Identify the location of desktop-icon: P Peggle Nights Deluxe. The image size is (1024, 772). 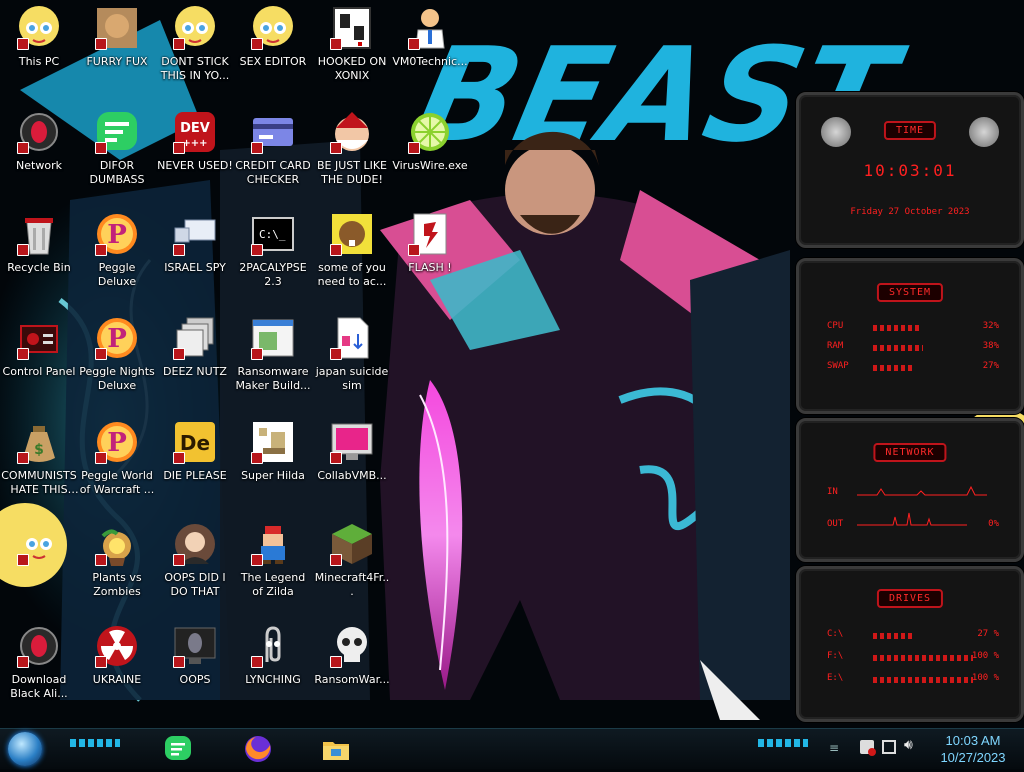
(117, 360).